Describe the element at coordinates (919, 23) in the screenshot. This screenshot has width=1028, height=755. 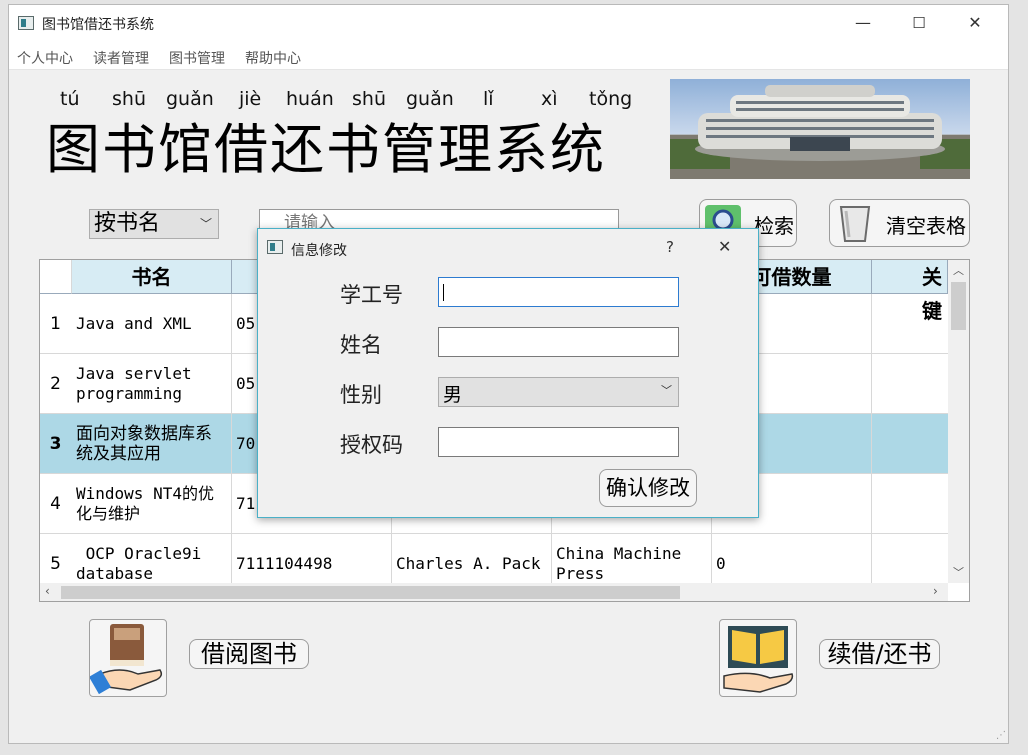
I see `maximize-button: ☐` at that location.